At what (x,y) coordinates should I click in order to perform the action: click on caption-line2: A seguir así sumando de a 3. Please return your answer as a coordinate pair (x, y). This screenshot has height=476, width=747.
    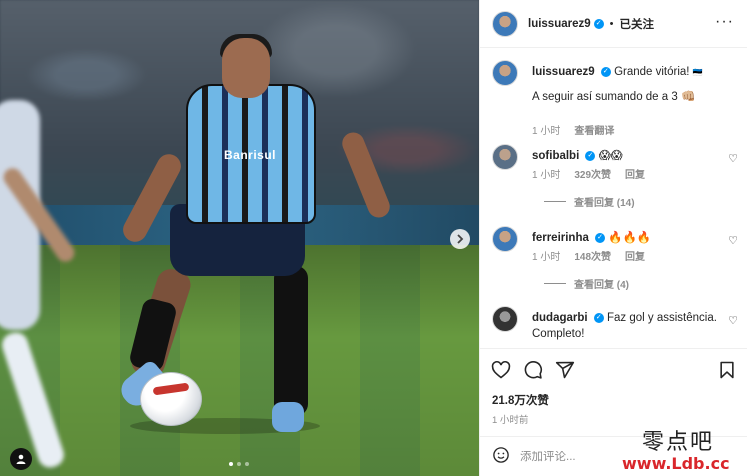
    Looking at the image, I should click on (605, 97).